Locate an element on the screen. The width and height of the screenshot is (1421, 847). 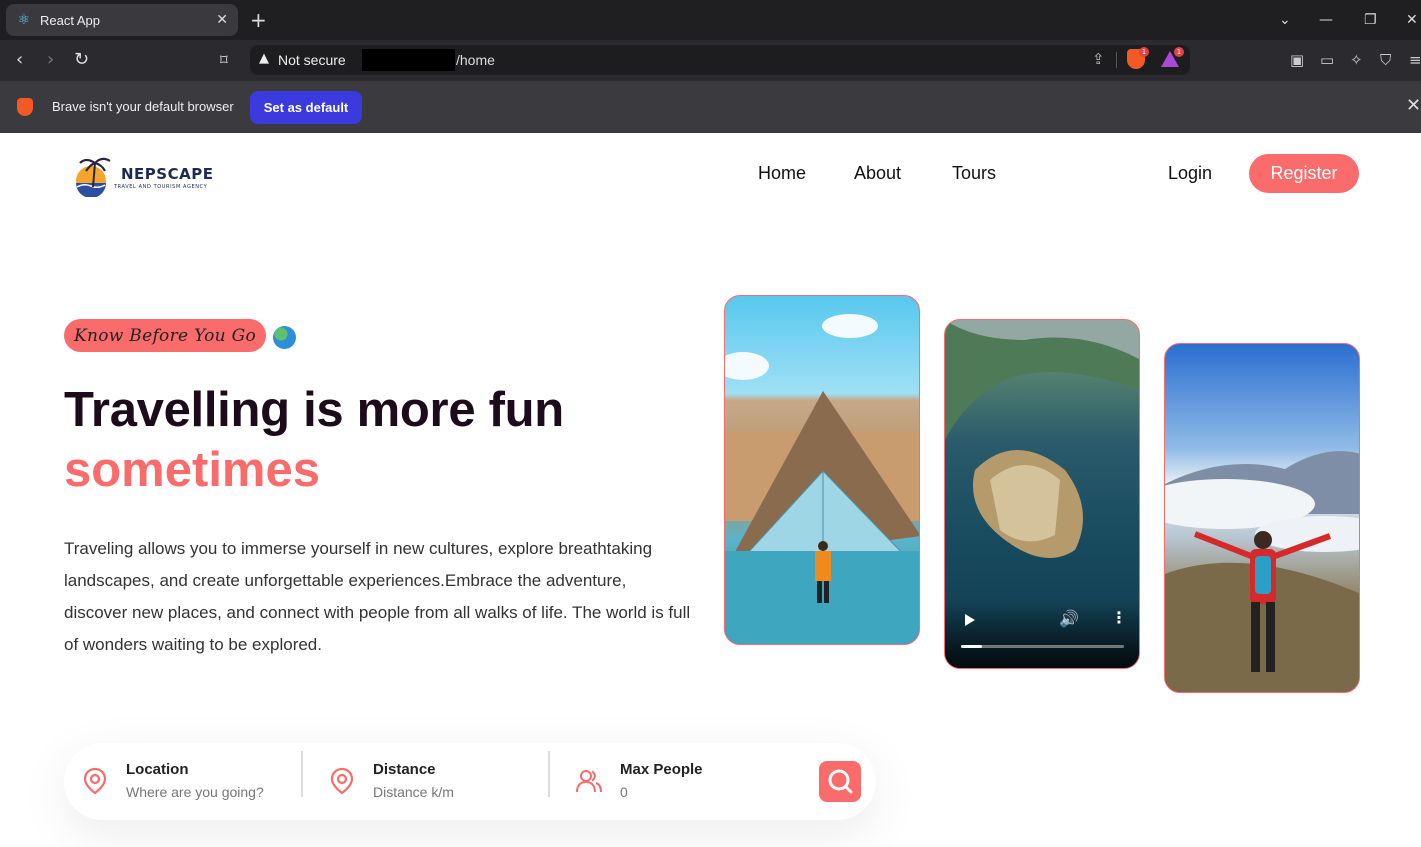
sidebar-toggle-icon: ▣ is located at coordinates (1297, 60).